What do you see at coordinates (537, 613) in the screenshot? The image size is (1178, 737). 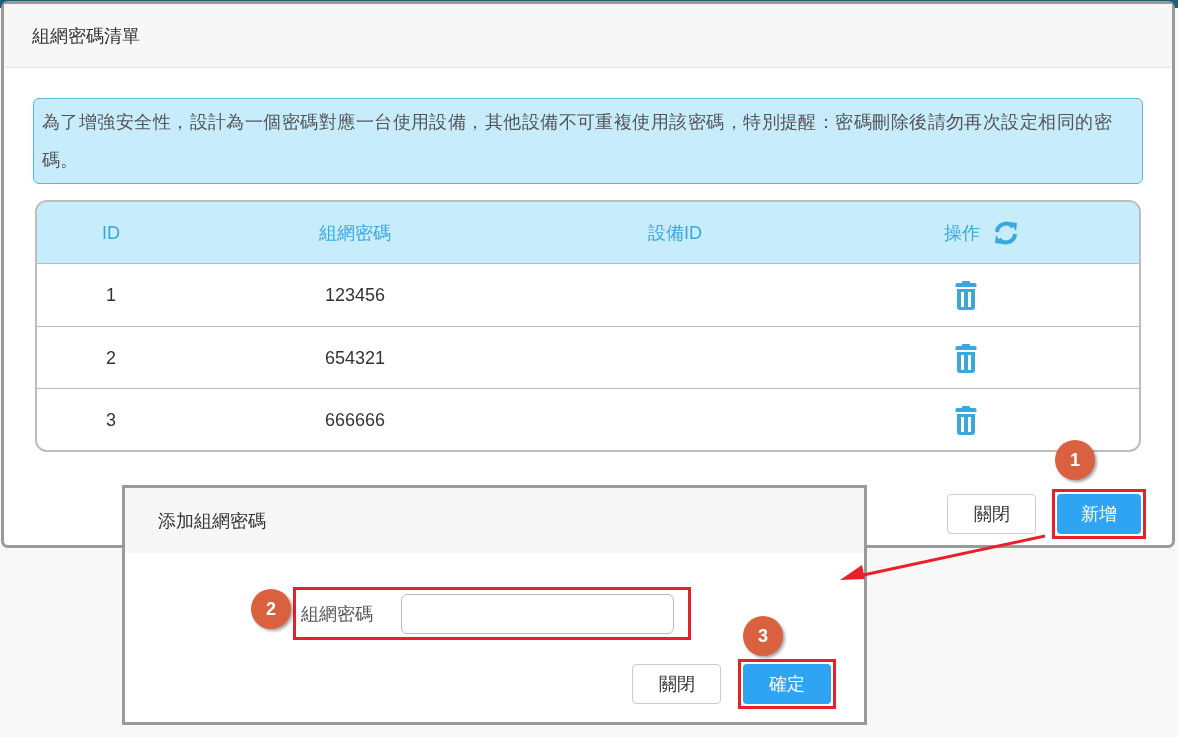 I see `password-input` at bounding box center [537, 613].